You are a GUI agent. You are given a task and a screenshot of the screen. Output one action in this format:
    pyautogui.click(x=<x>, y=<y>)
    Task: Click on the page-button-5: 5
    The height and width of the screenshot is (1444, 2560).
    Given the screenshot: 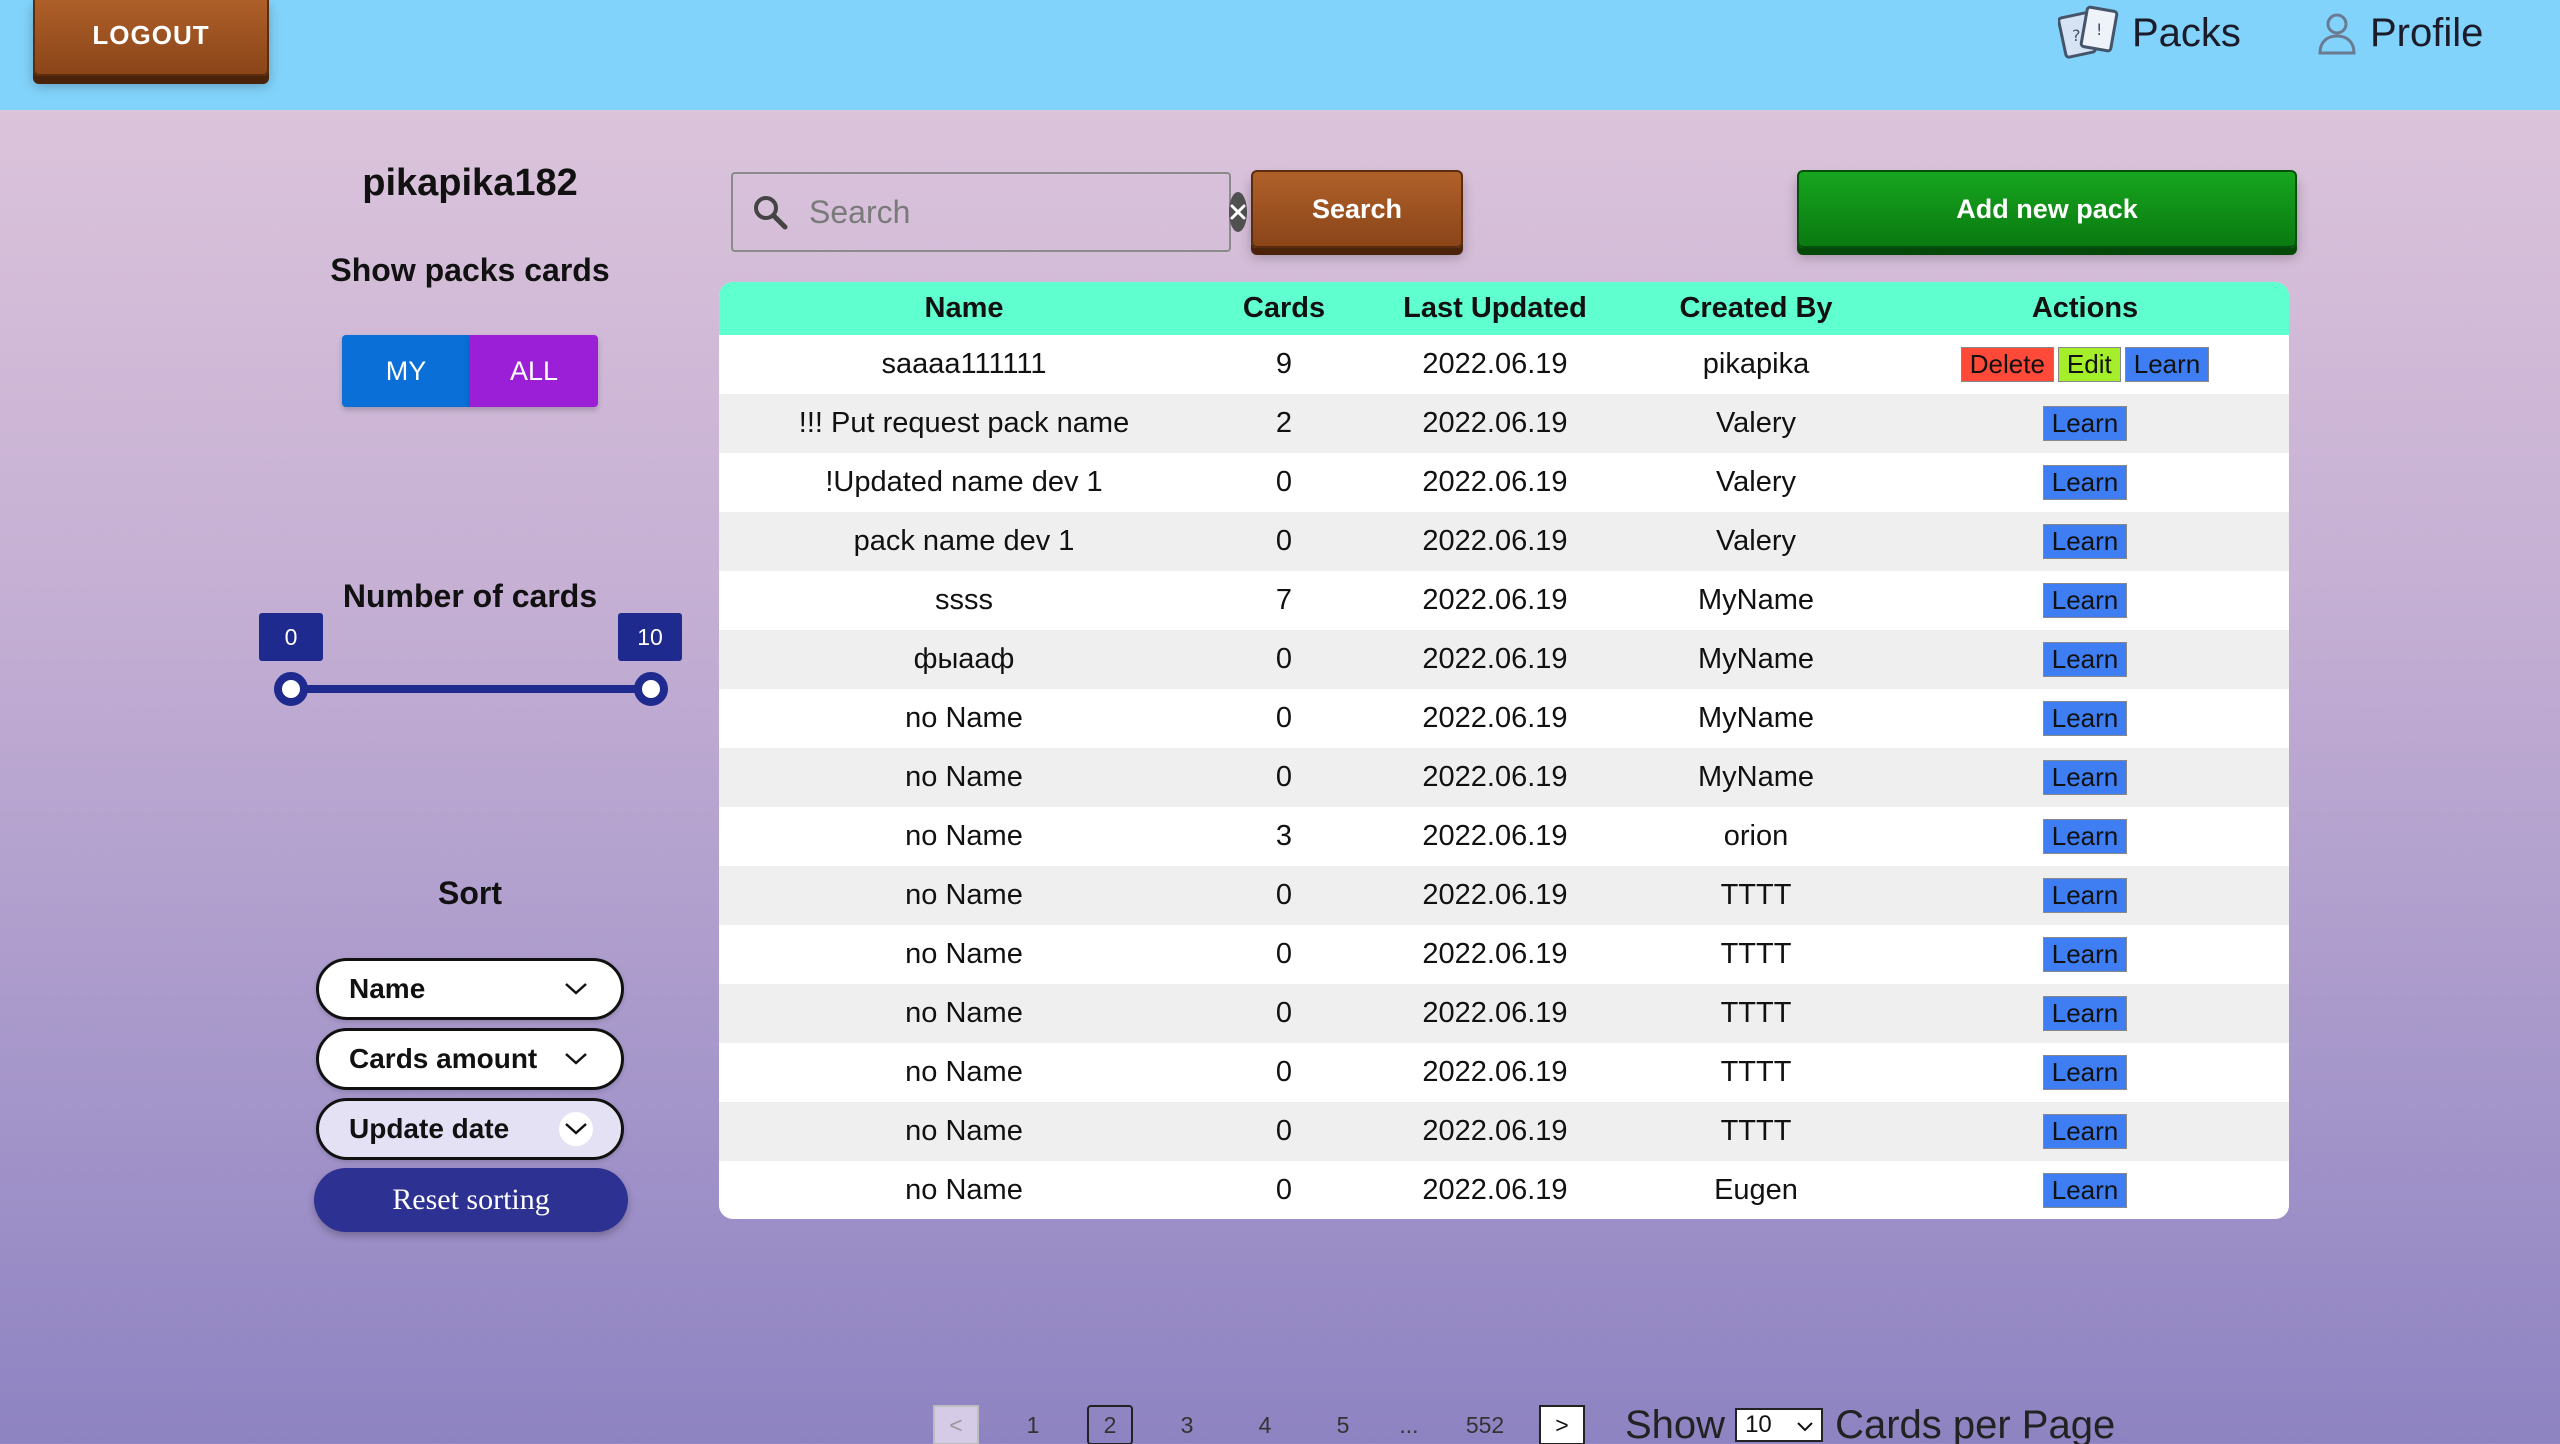 What is the action you would take?
    pyautogui.click(x=1343, y=1424)
    